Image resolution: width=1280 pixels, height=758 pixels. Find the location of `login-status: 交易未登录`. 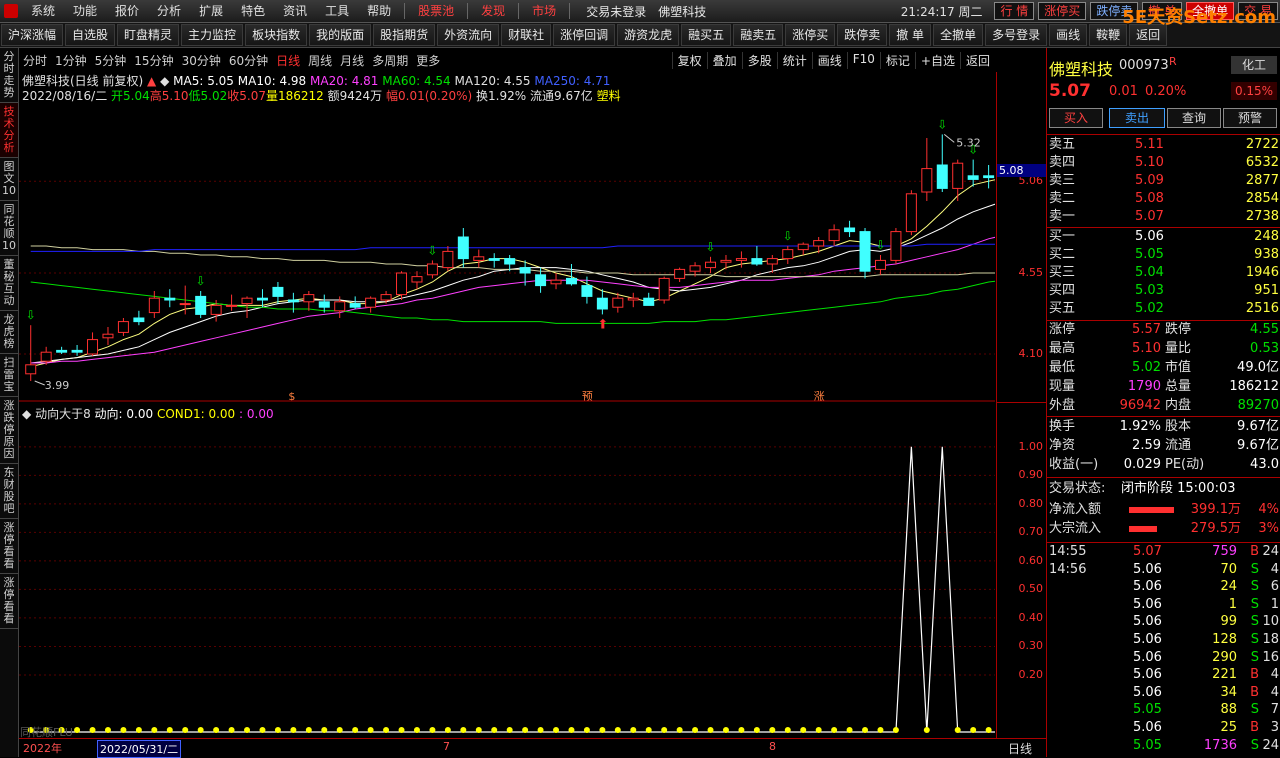

login-status: 交易未登录 is located at coordinates (616, 11).